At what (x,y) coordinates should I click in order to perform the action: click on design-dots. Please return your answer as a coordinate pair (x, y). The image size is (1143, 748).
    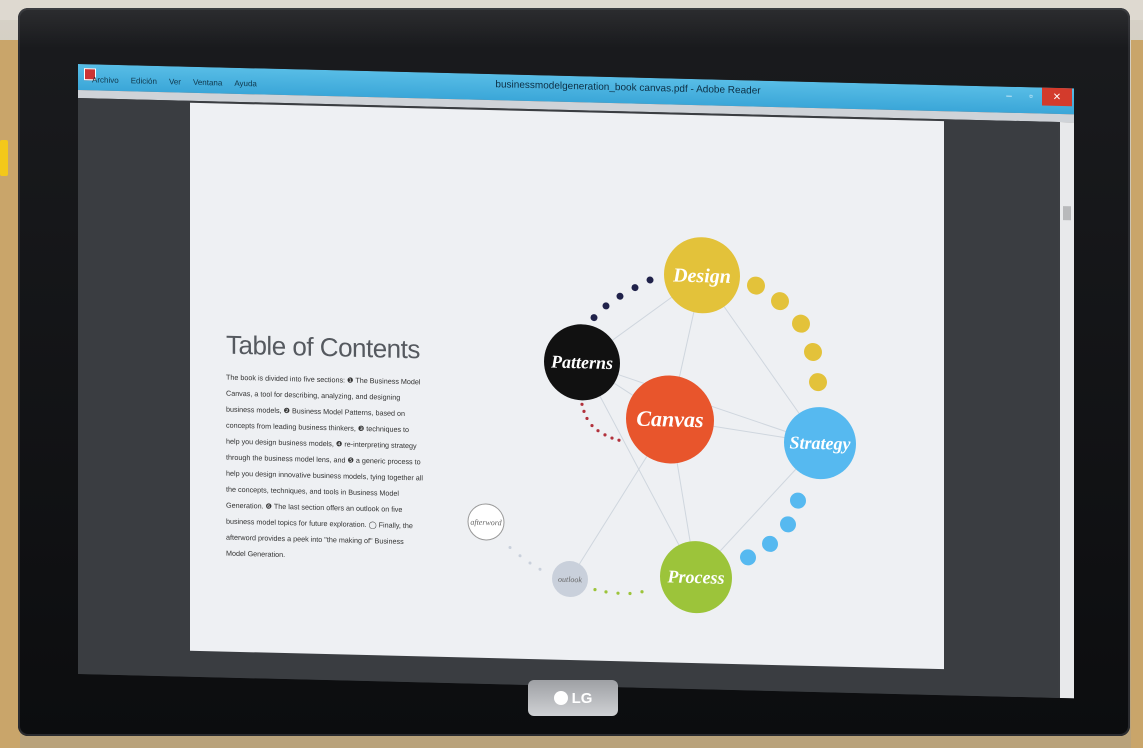
    Looking at the image, I should click on (787, 334).